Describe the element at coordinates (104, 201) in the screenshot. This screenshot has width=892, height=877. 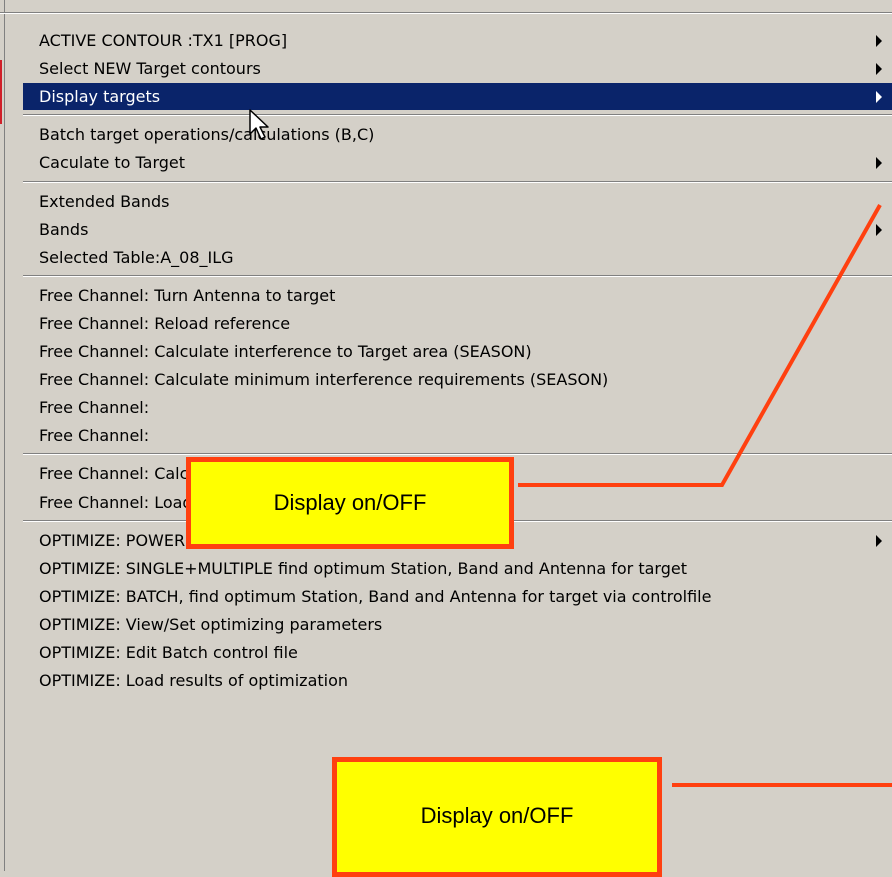
I see `menu-item-label: Extended Bands` at that location.